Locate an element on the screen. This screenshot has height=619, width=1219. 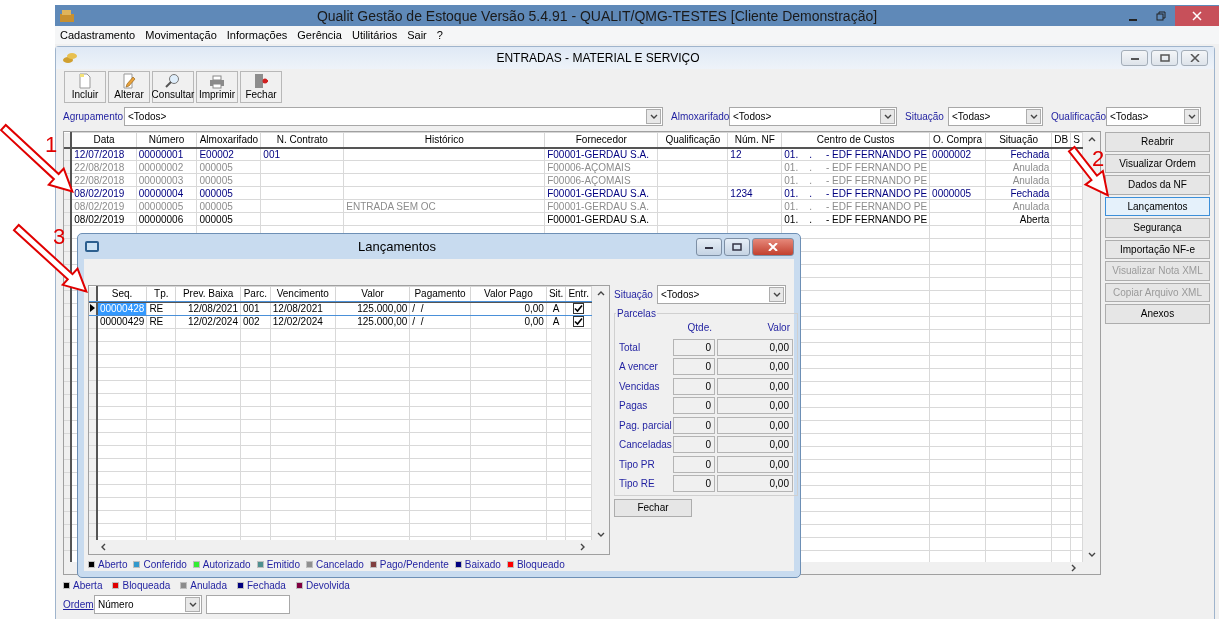
column-header: Almoxarifado is located at coordinates (228, 140).